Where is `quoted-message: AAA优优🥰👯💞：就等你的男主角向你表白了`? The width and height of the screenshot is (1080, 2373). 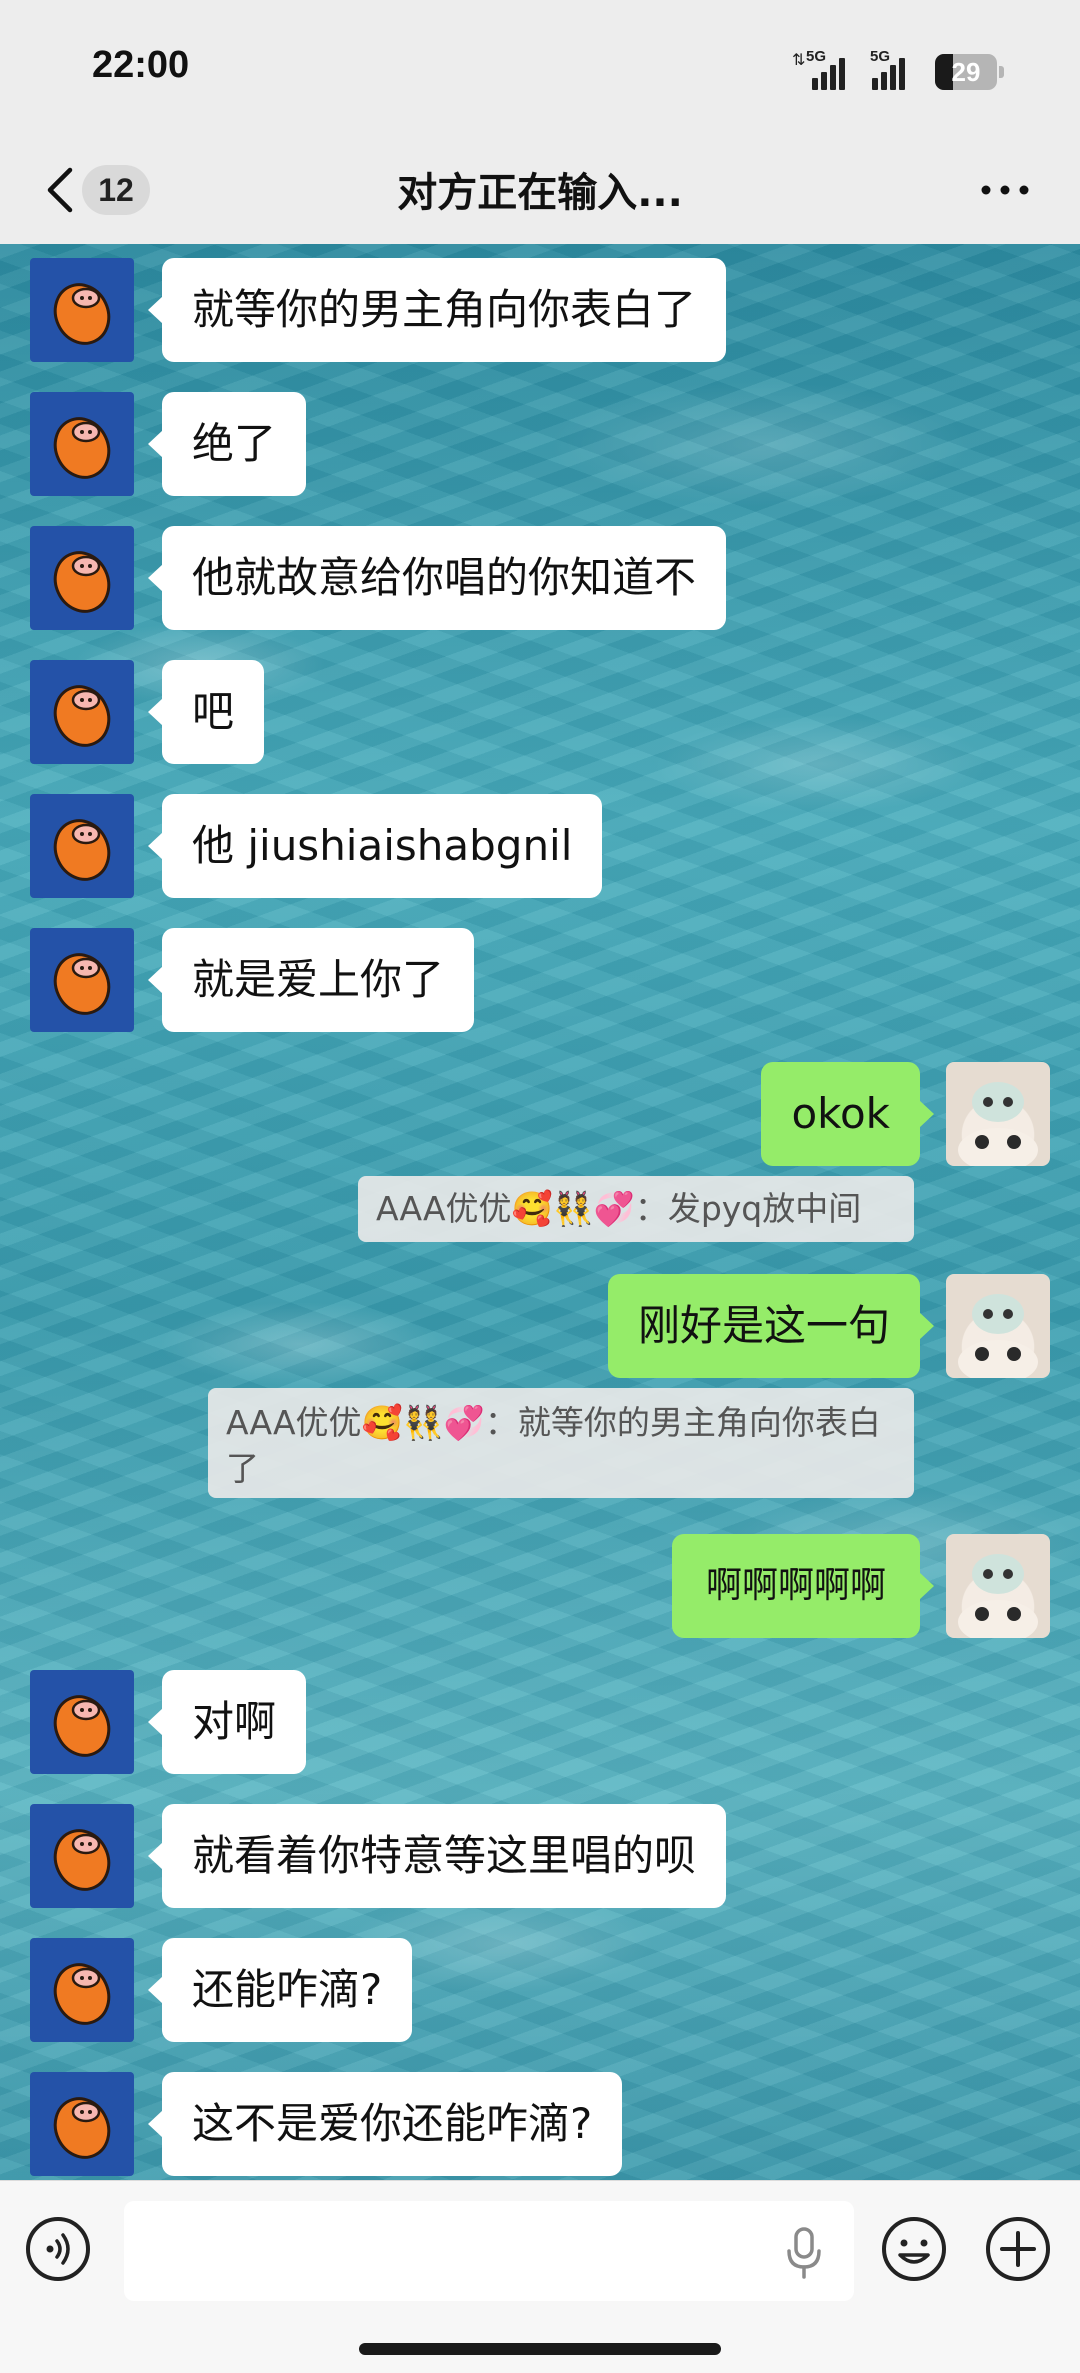
quoted-message: AAA优优🥰👯💞：就等你的男主角向你表白了 is located at coordinates (561, 1443).